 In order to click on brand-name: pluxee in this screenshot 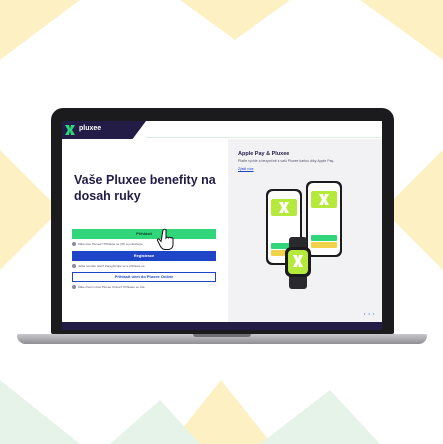, I will do `click(90, 128)`.